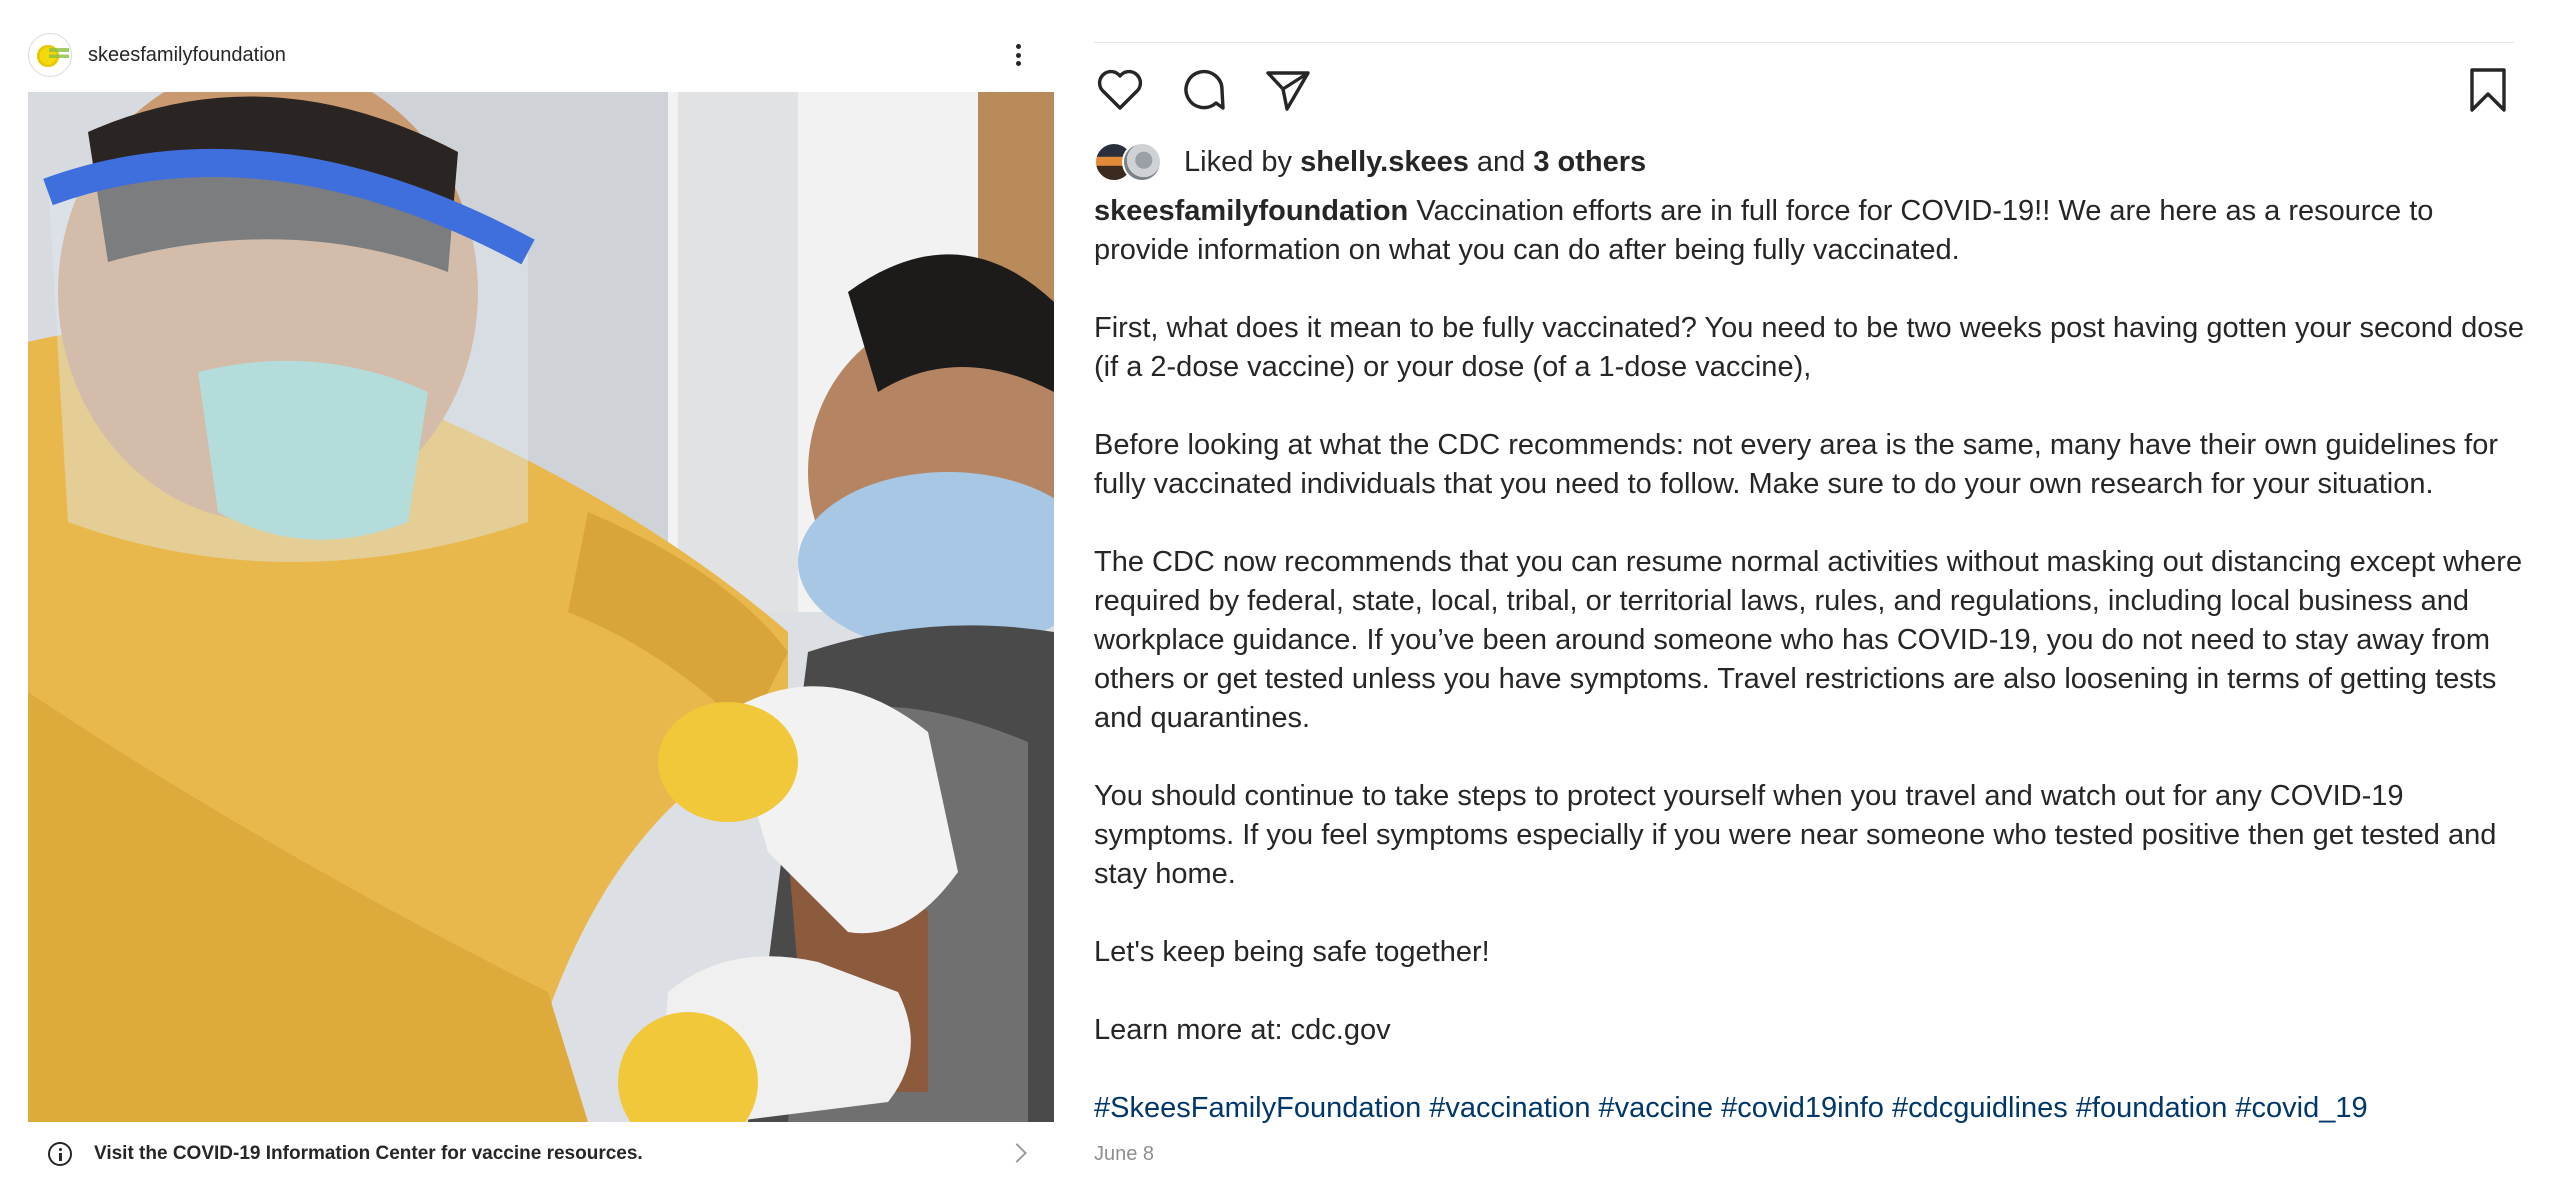 This screenshot has width=2560, height=1193. What do you see at coordinates (1384, 162) in the screenshot?
I see `liked-by-user-link: shelly.skees` at bounding box center [1384, 162].